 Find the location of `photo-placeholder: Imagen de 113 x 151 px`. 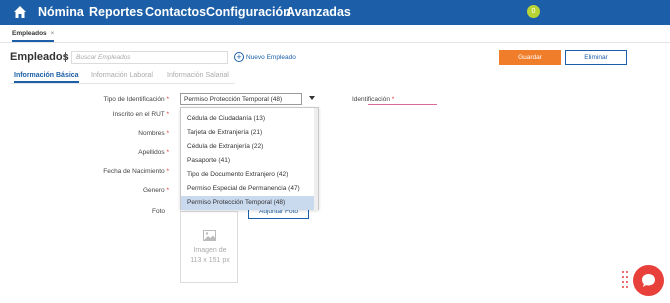

photo-placeholder: Imagen de 113 x 151 px is located at coordinates (209, 247).